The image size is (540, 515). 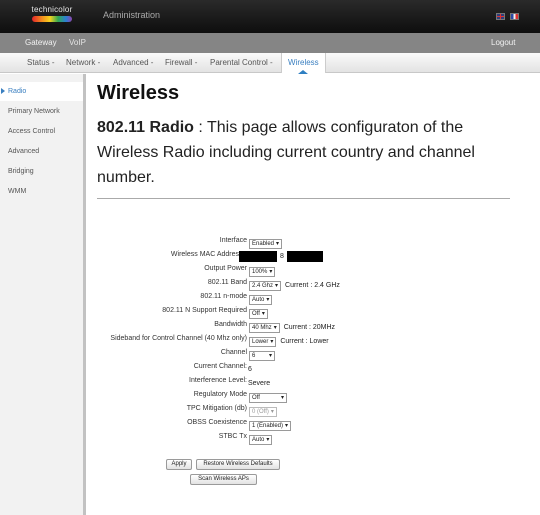 What do you see at coordinates (168, 269) in the screenshot?
I see `output-power-row: Output Power` at bounding box center [168, 269].